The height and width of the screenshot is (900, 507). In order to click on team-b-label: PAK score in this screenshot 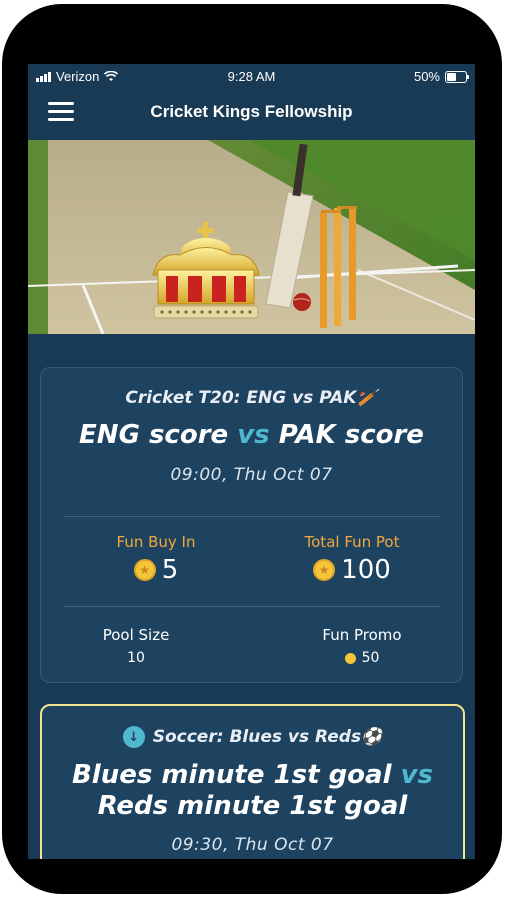, I will do `click(351, 435)`.